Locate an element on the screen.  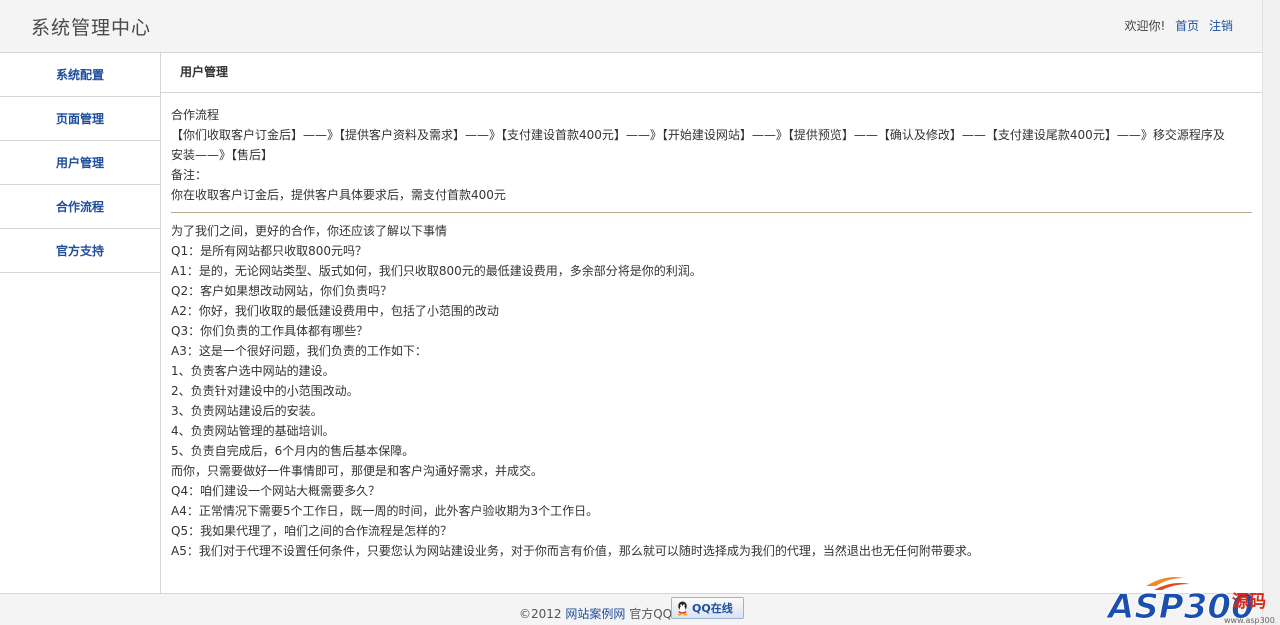
home-link: 首页 is located at coordinates (1187, 26).